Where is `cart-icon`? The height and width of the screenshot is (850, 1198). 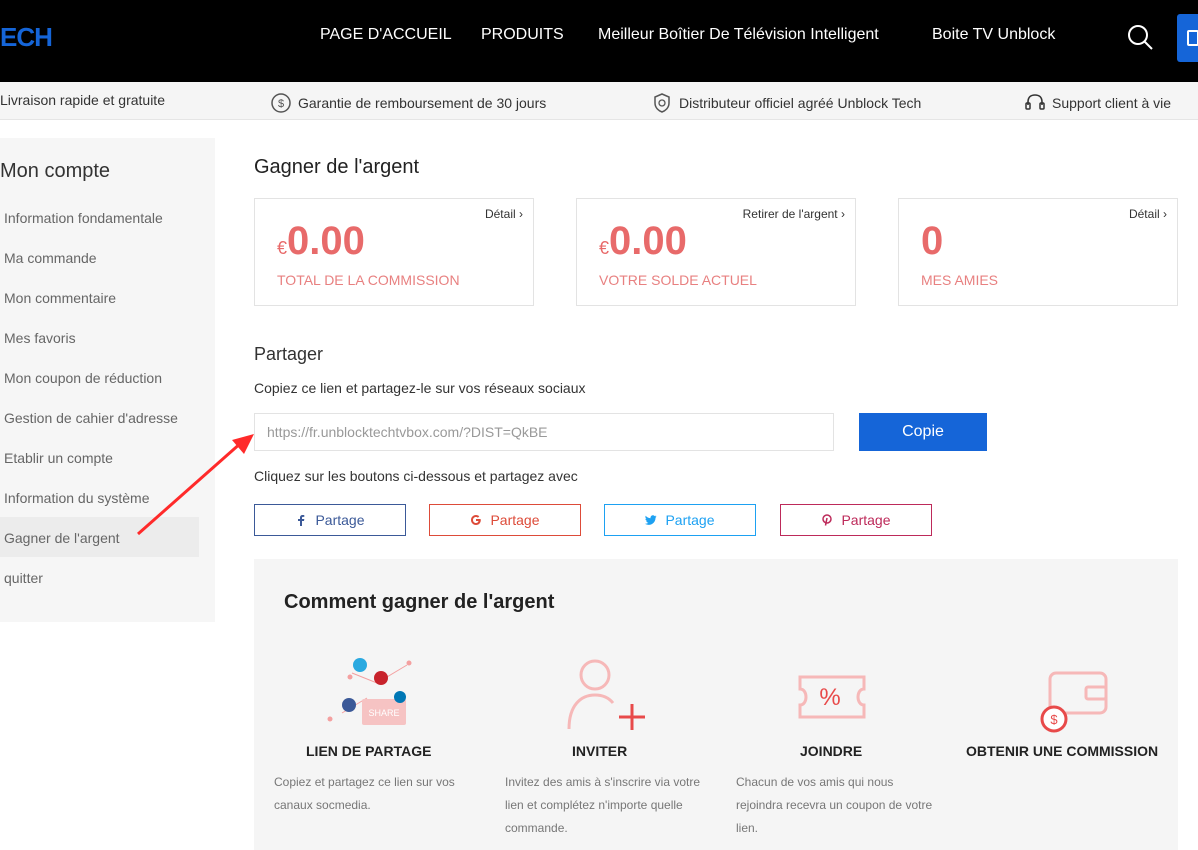
cart-icon is located at coordinates (1192, 38).